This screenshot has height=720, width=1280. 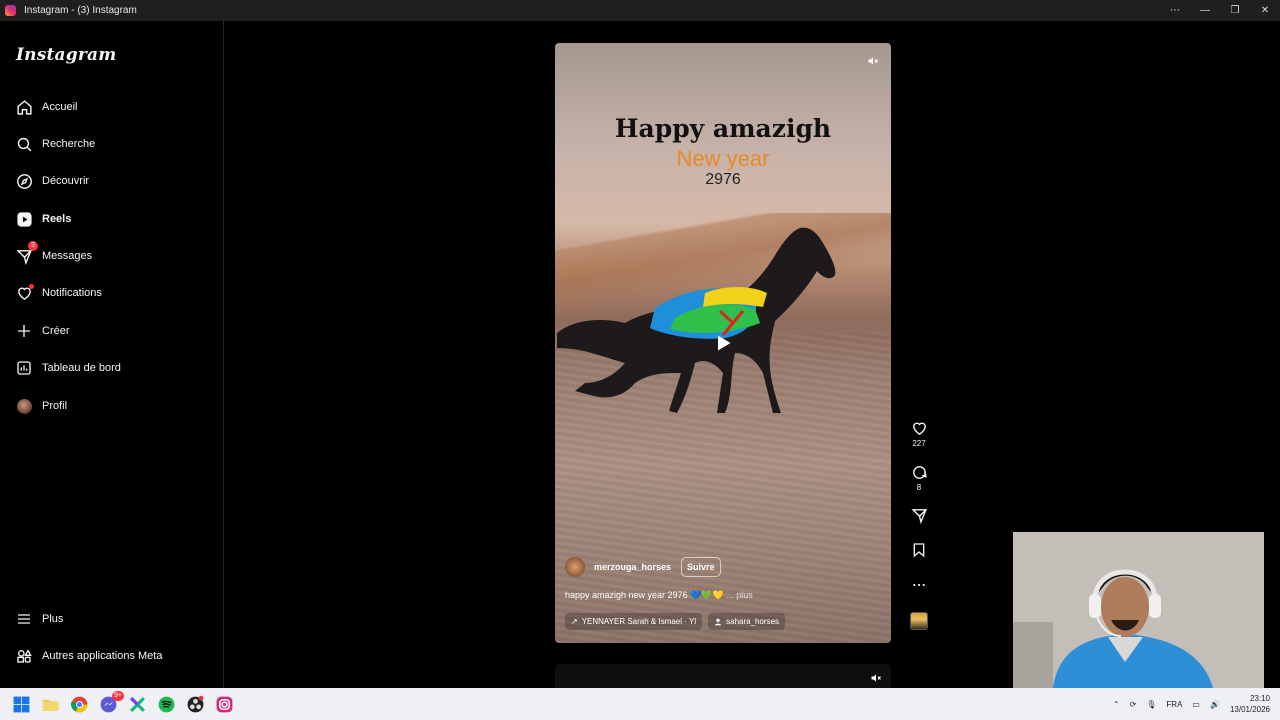 What do you see at coordinates (24, 368) in the screenshot?
I see `dashboard-icon` at bounding box center [24, 368].